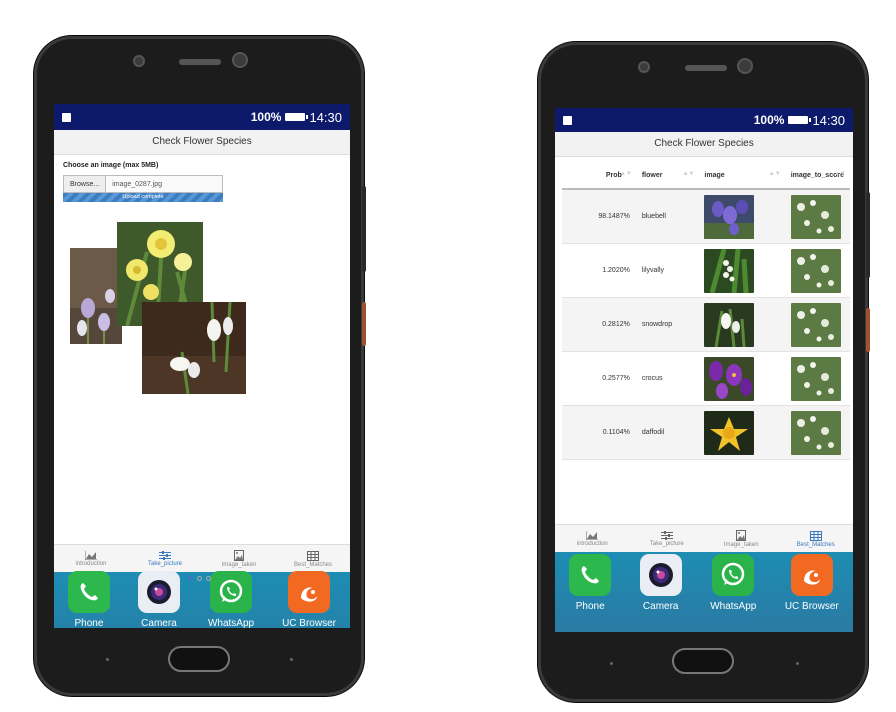  I want to click on flower-cell: daffodil, so click(667, 432).